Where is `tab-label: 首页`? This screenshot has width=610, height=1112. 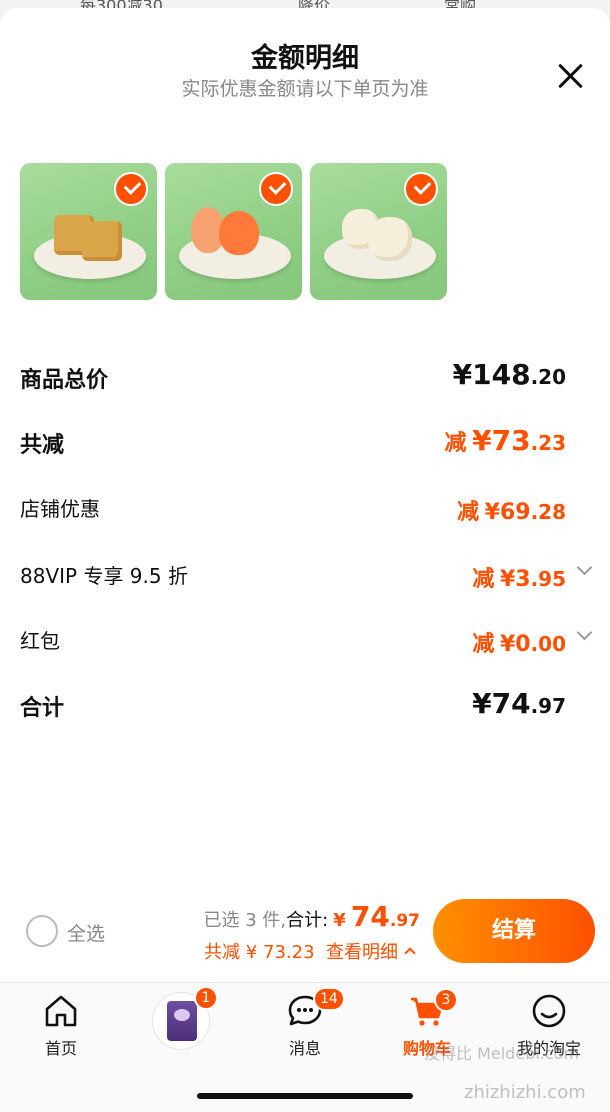
tab-label: 首页 is located at coordinates (60, 1048).